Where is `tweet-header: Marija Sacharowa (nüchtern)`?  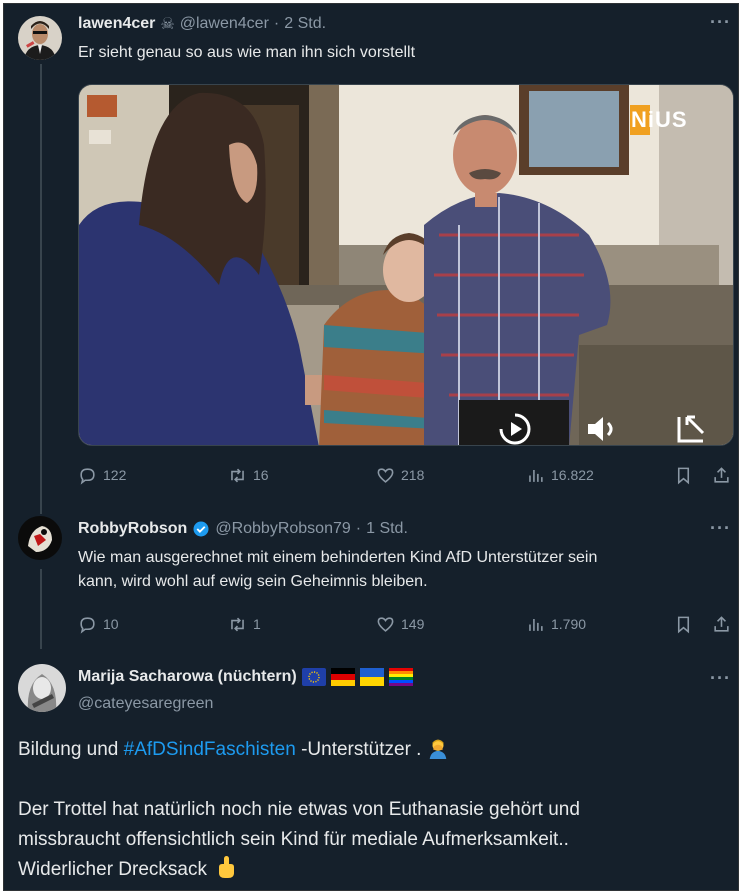
tweet-header: Marija Sacharowa (nüchtern) is located at coordinates (245, 677).